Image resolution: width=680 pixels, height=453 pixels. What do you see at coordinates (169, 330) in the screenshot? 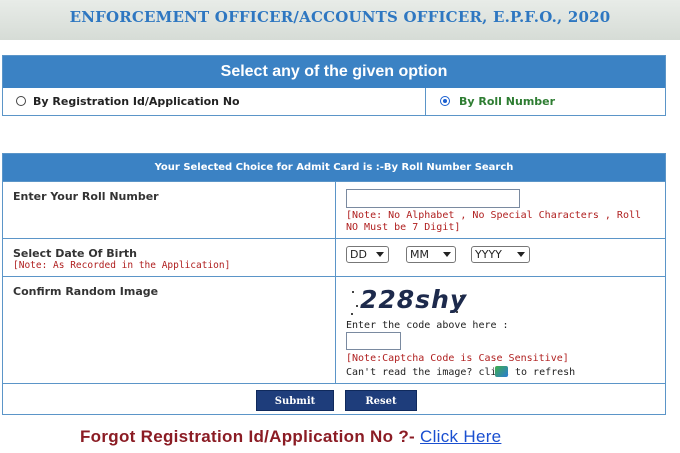
I see `captcha-label-cell: Confirm Random Image` at bounding box center [169, 330].